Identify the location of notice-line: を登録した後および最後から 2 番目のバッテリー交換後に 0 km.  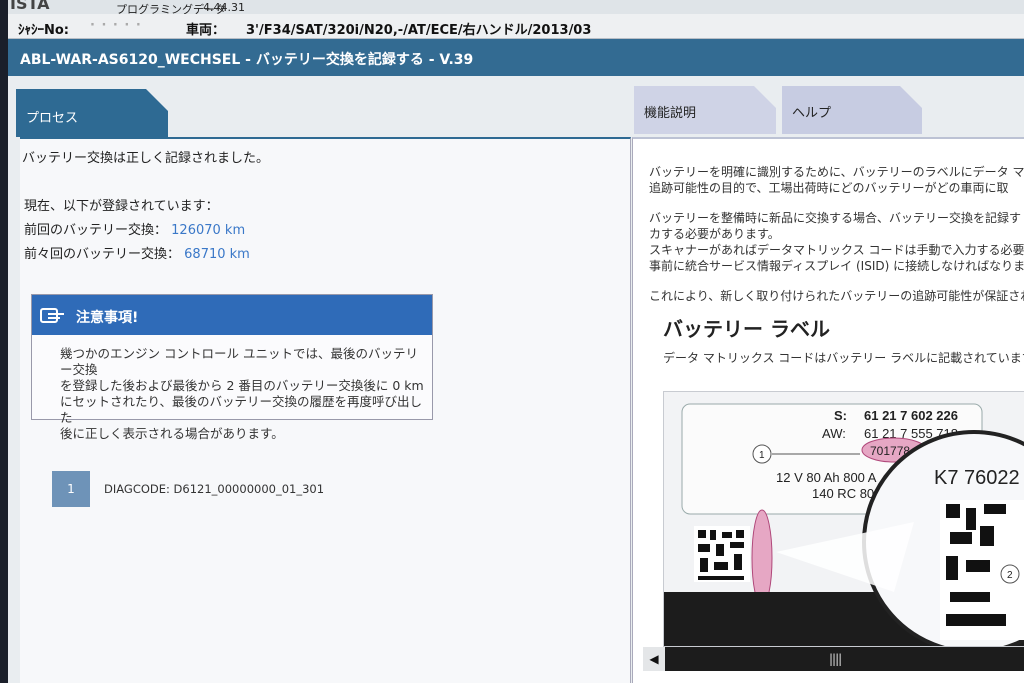
(242, 385).